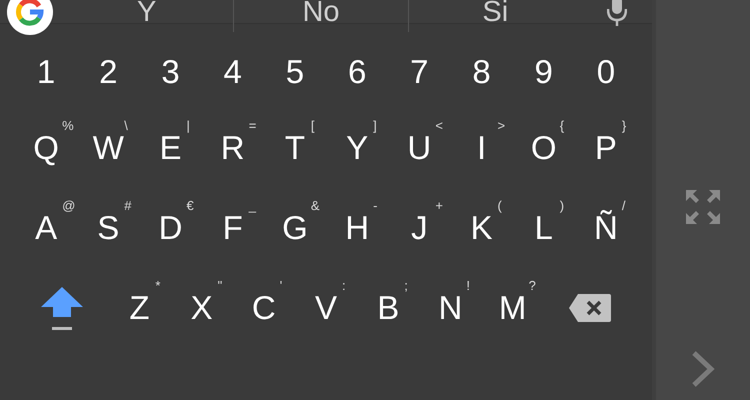 This screenshot has height=400, width=750. I want to click on key: Z *, so click(139, 308).